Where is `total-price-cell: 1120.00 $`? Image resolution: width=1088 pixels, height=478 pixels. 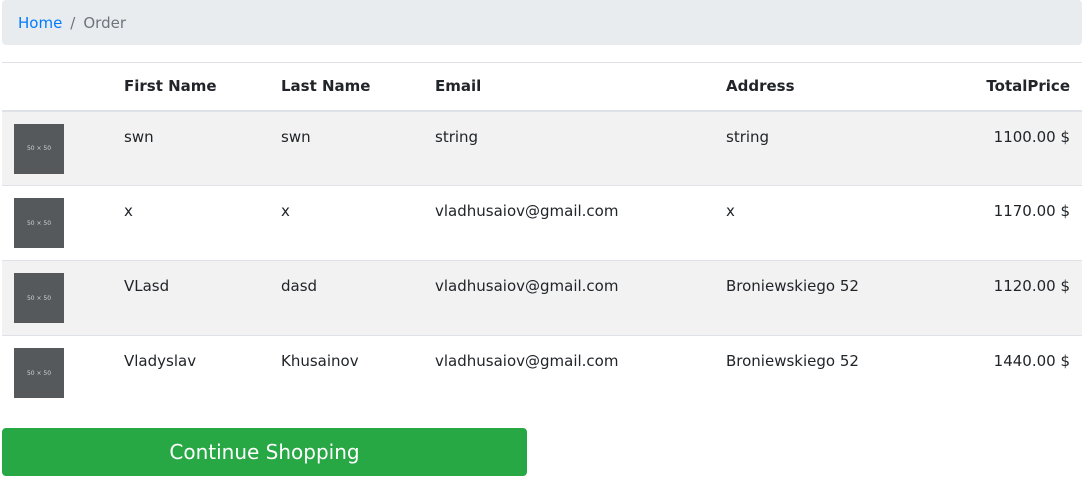
total-price-cell: 1120.00 $ is located at coordinates (1008, 298).